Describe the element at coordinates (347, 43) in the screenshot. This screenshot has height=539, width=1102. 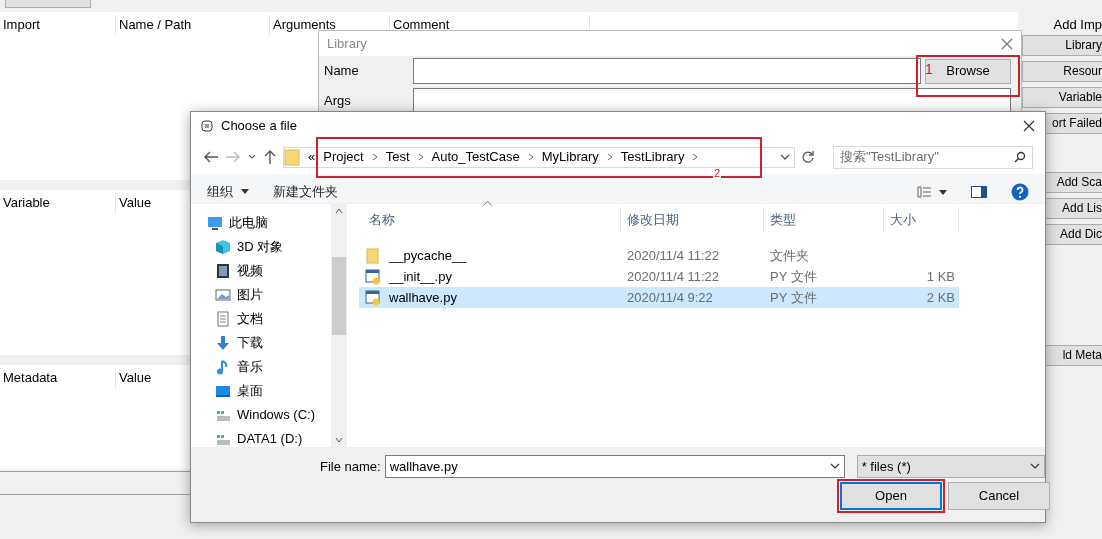
I see `dialog-title: Library` at that location.